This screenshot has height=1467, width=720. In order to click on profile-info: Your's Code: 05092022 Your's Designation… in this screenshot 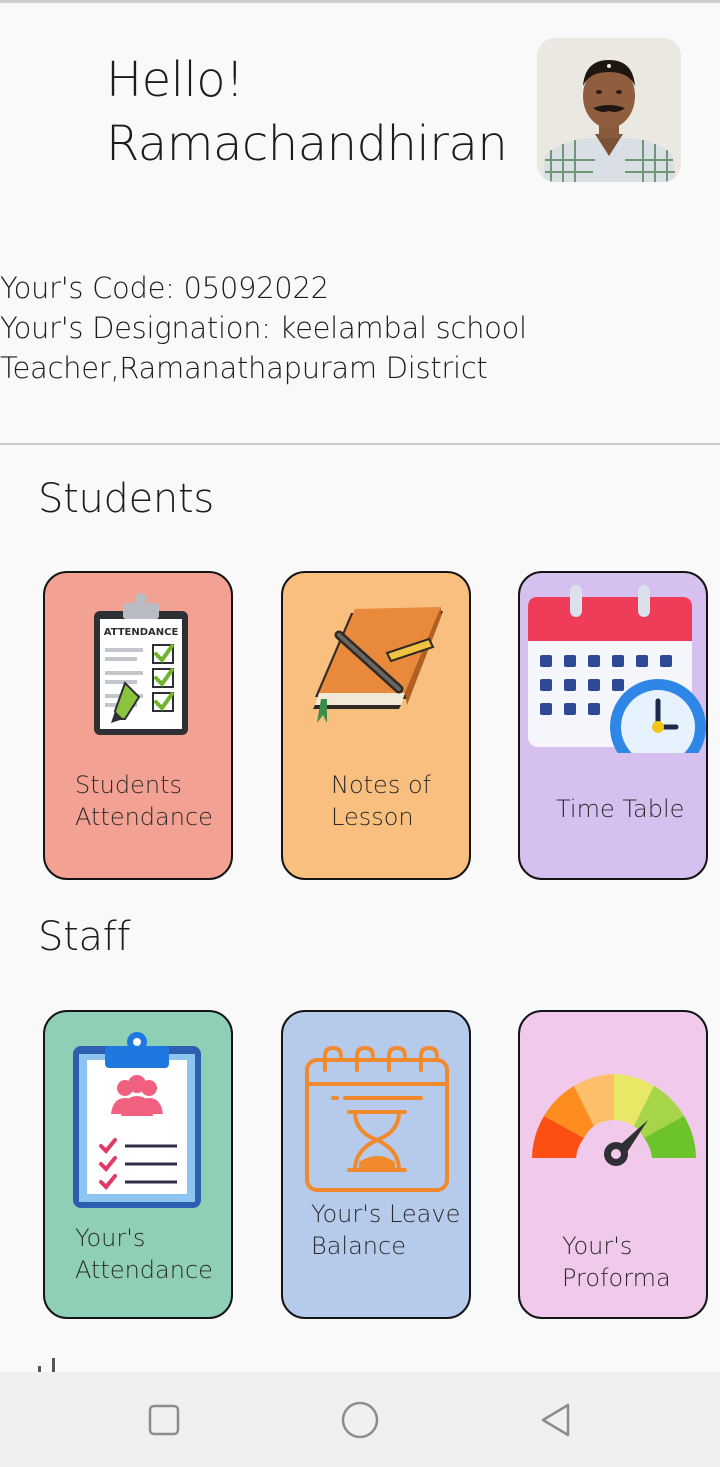, I will do `click(263, 328)`.